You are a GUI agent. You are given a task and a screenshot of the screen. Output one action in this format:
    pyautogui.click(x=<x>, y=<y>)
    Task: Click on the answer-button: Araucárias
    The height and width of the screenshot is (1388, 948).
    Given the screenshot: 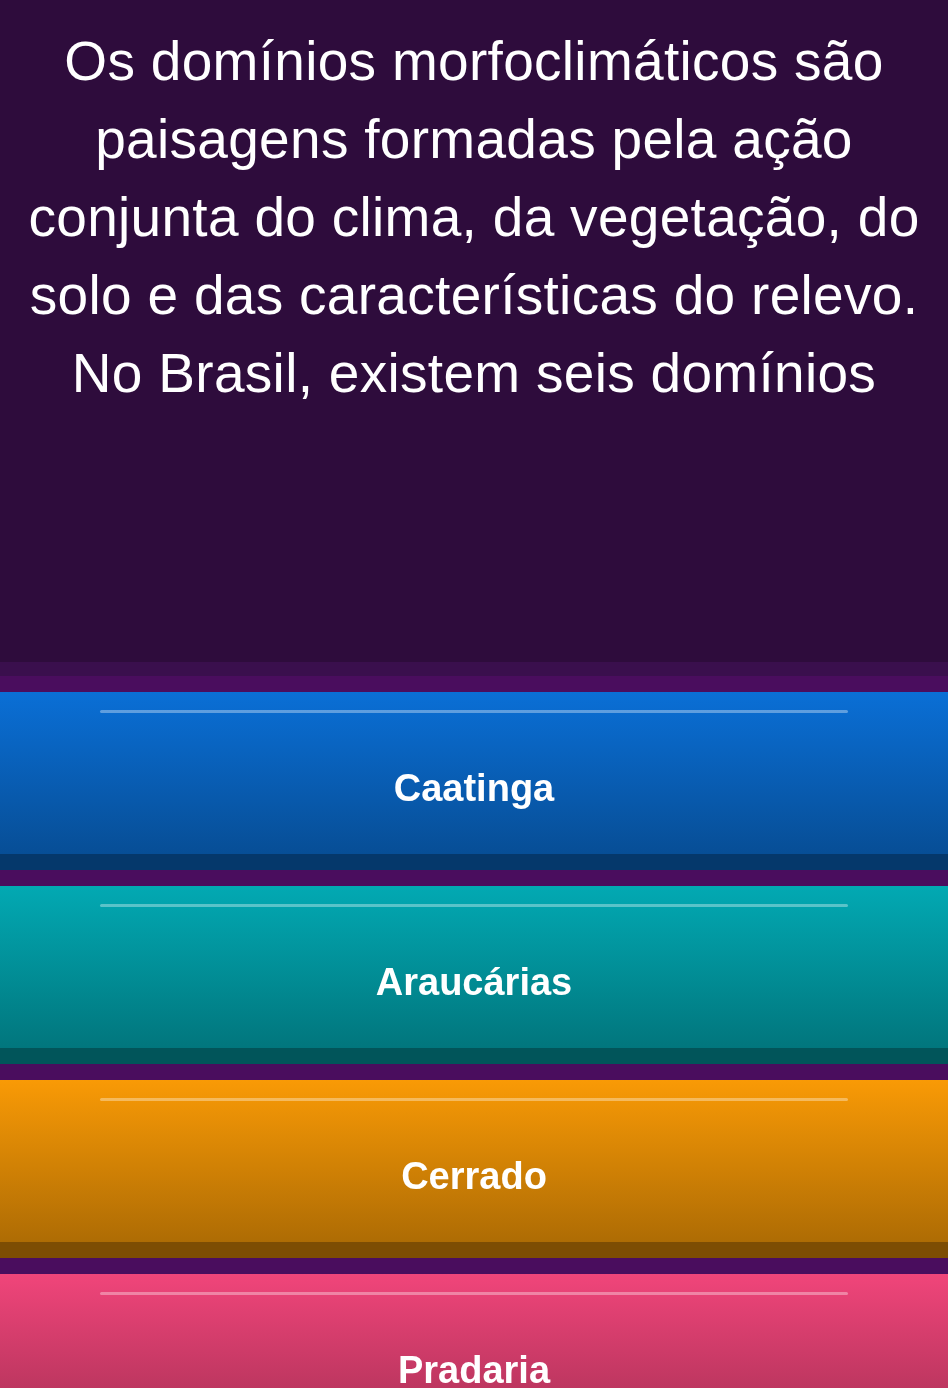 What is the action you would take?
    pyautogui.click(x=474, y=975)
    